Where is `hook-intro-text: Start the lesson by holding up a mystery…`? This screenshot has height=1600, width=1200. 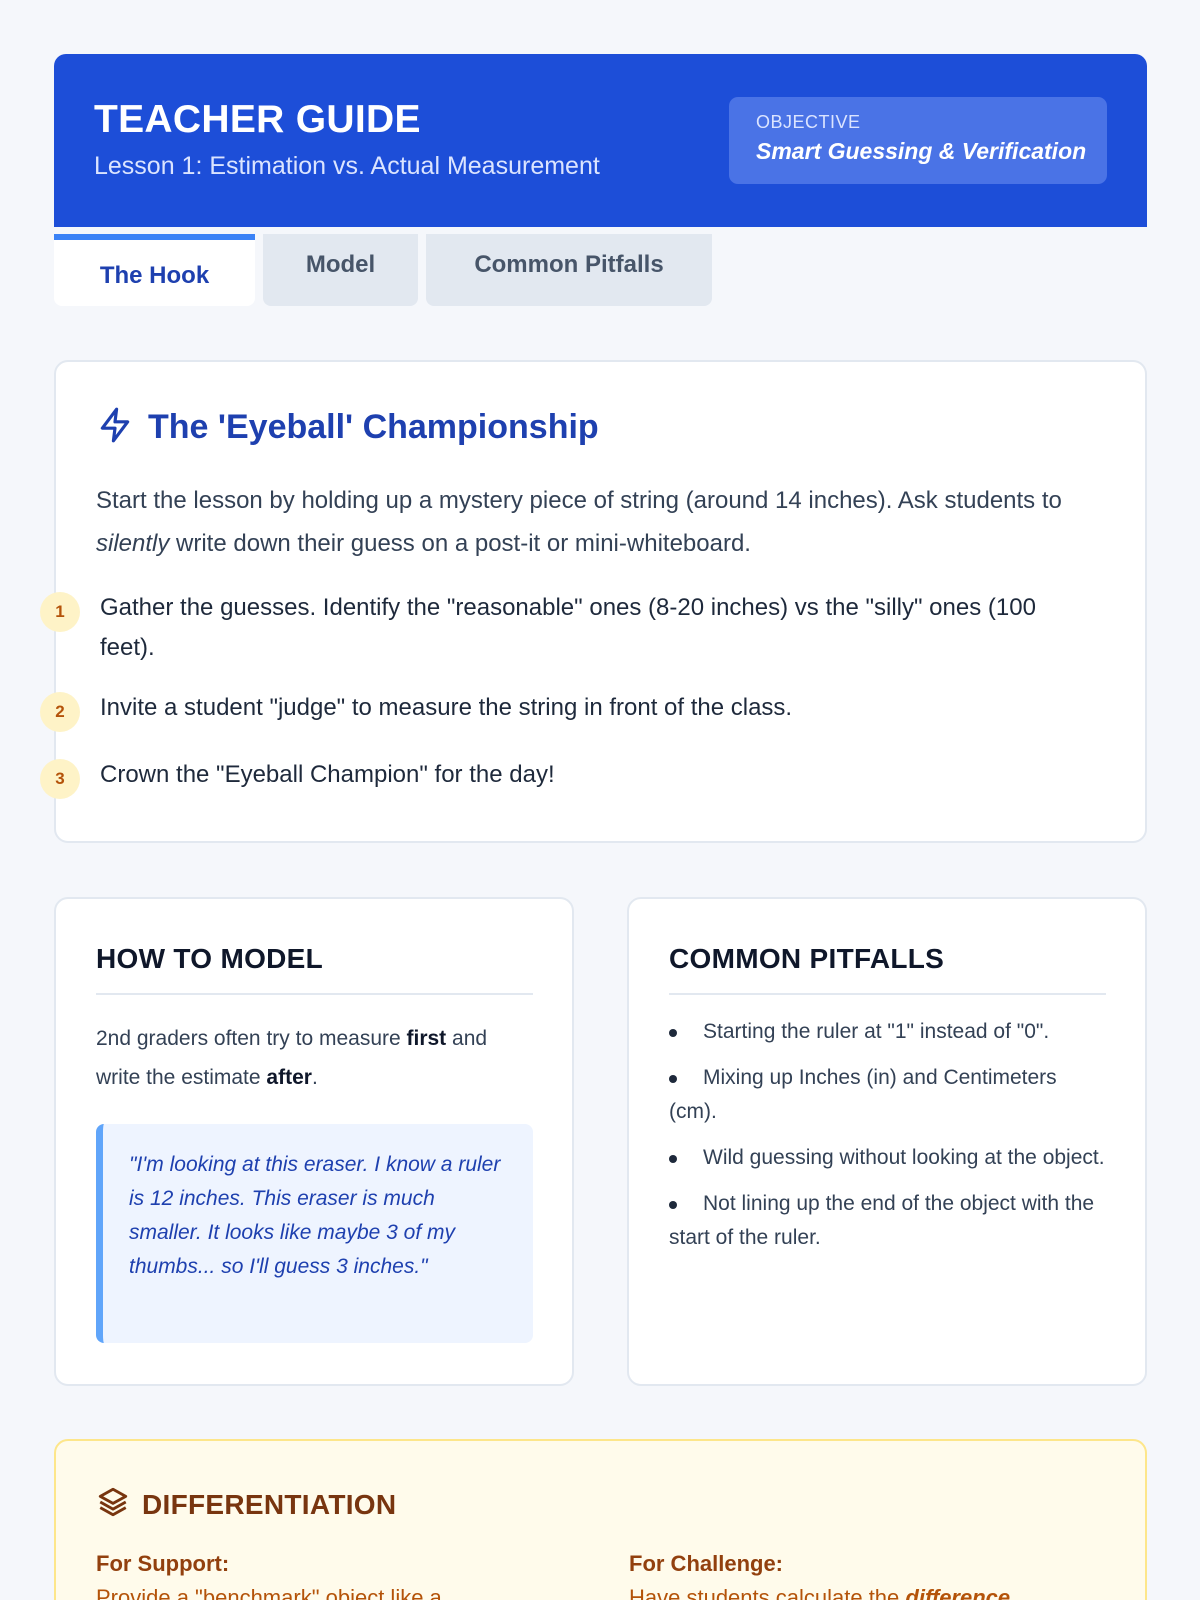
hook-intro-text: Start the lesson by holding up a mystery… is located at coordinates (579, 500).